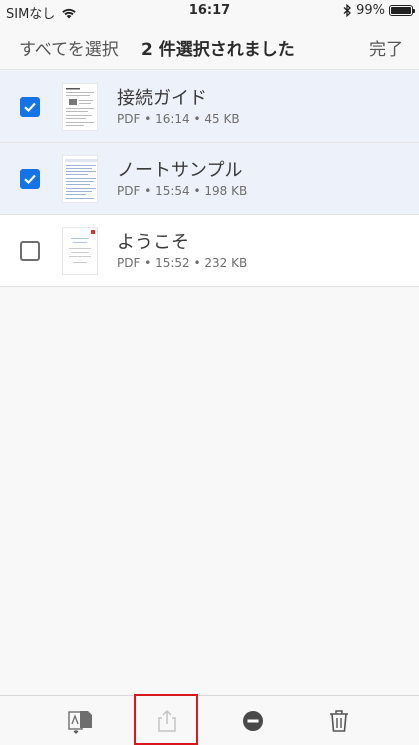 The image size is (419, 745). I want to click on file-row: 接続ガイド PDF • 16:14 • 45 KB, so click(209, 107).